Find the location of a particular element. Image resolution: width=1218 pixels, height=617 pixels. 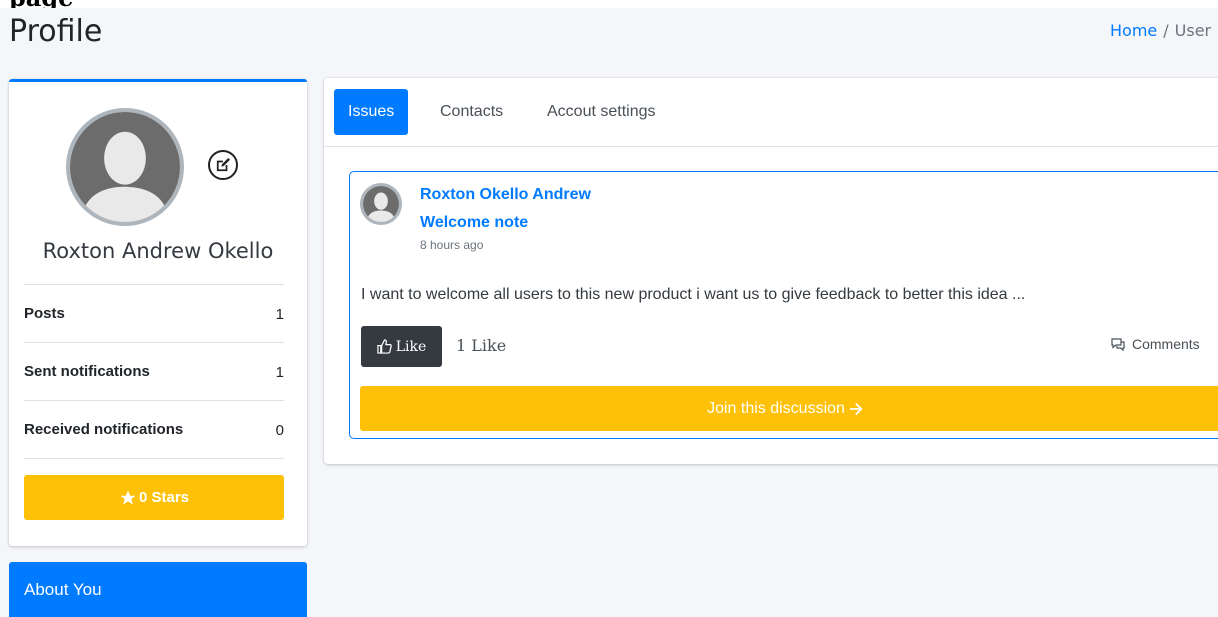

page-title: Profile is located at coordinates (56, 31).